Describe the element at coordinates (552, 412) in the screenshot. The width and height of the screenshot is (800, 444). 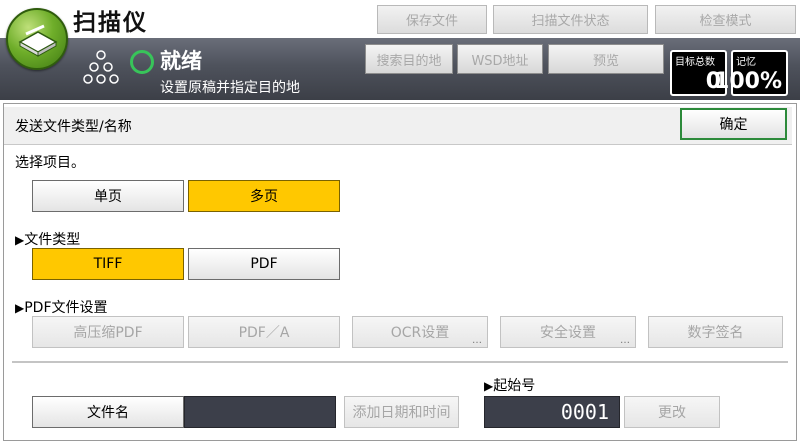
I see `start-number-field: 0001` at that location.